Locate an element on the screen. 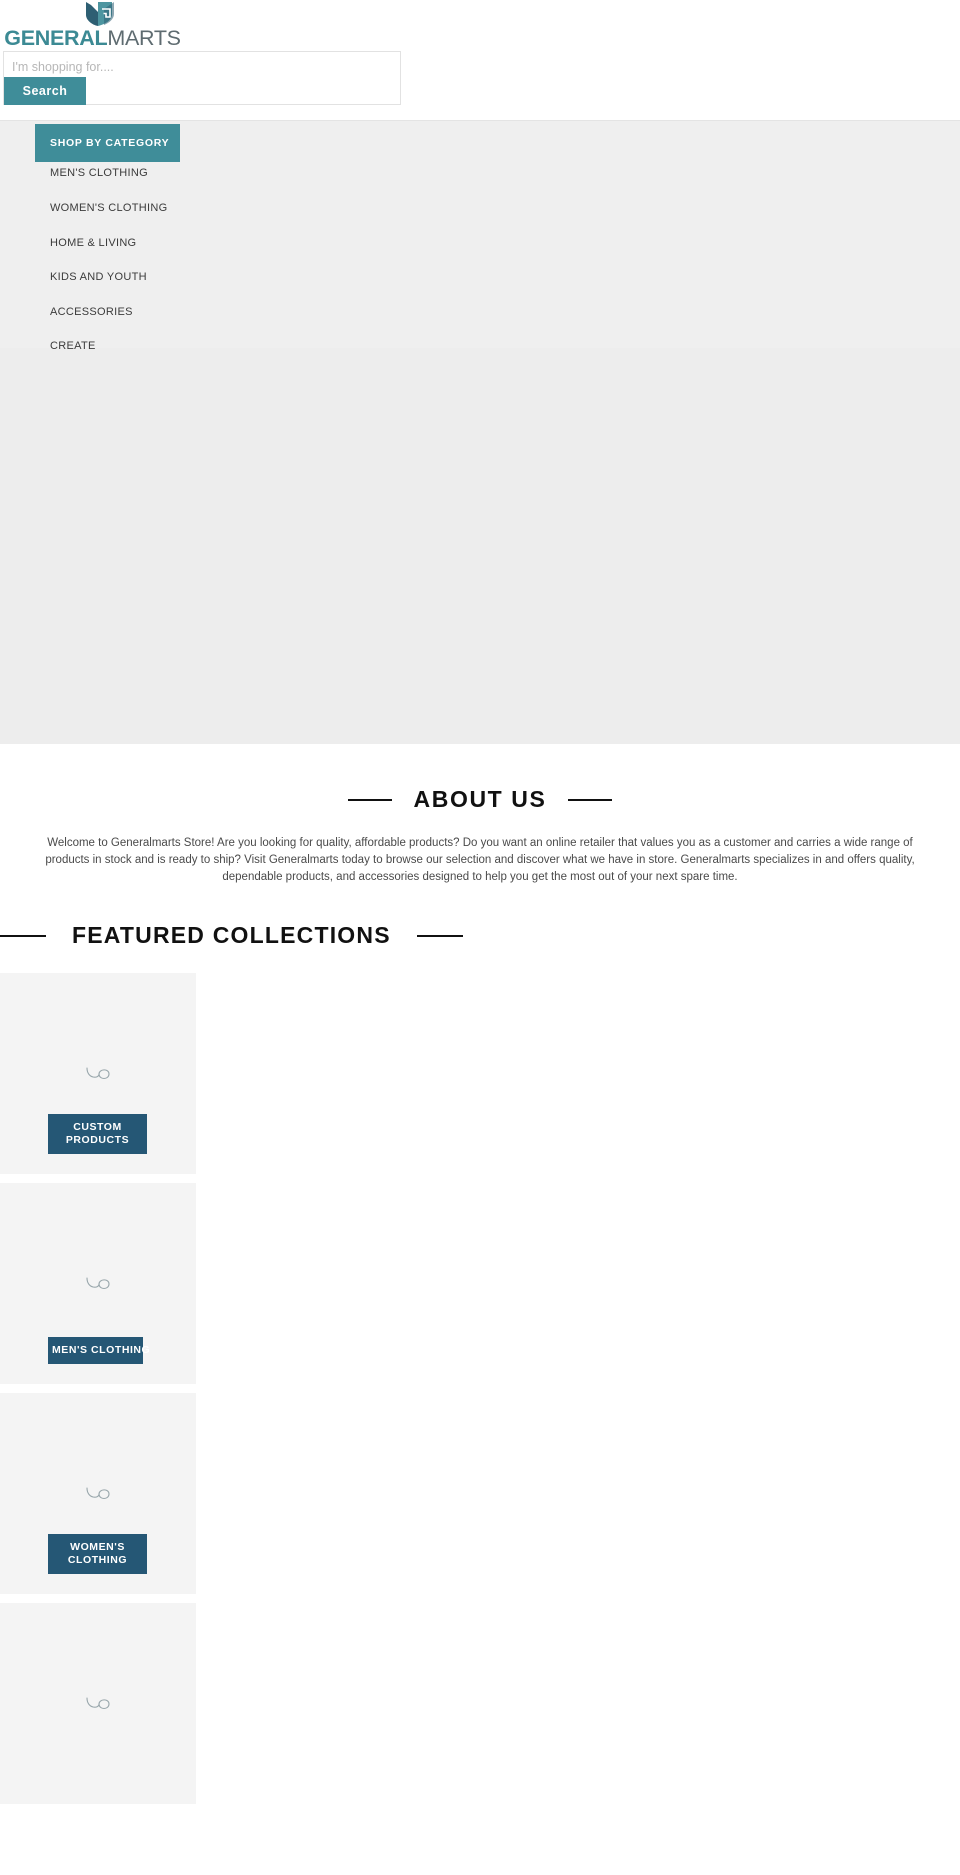 Image resolution: width=960 pixels, height=1875 pixels. sidebar-item-womens-clothing: WOMEN'S CLOTHING is located at coordinates (109, 208).